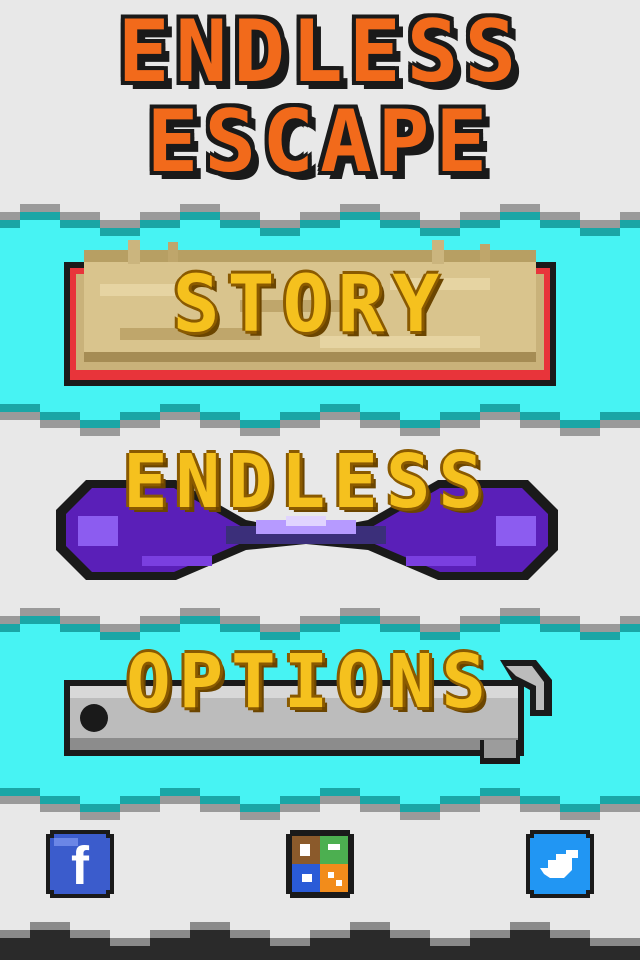  What do you see at coordinates (310, 682) in the screenshot?
I see `options-label: OPTIONS` at bounding box center [310, 682].